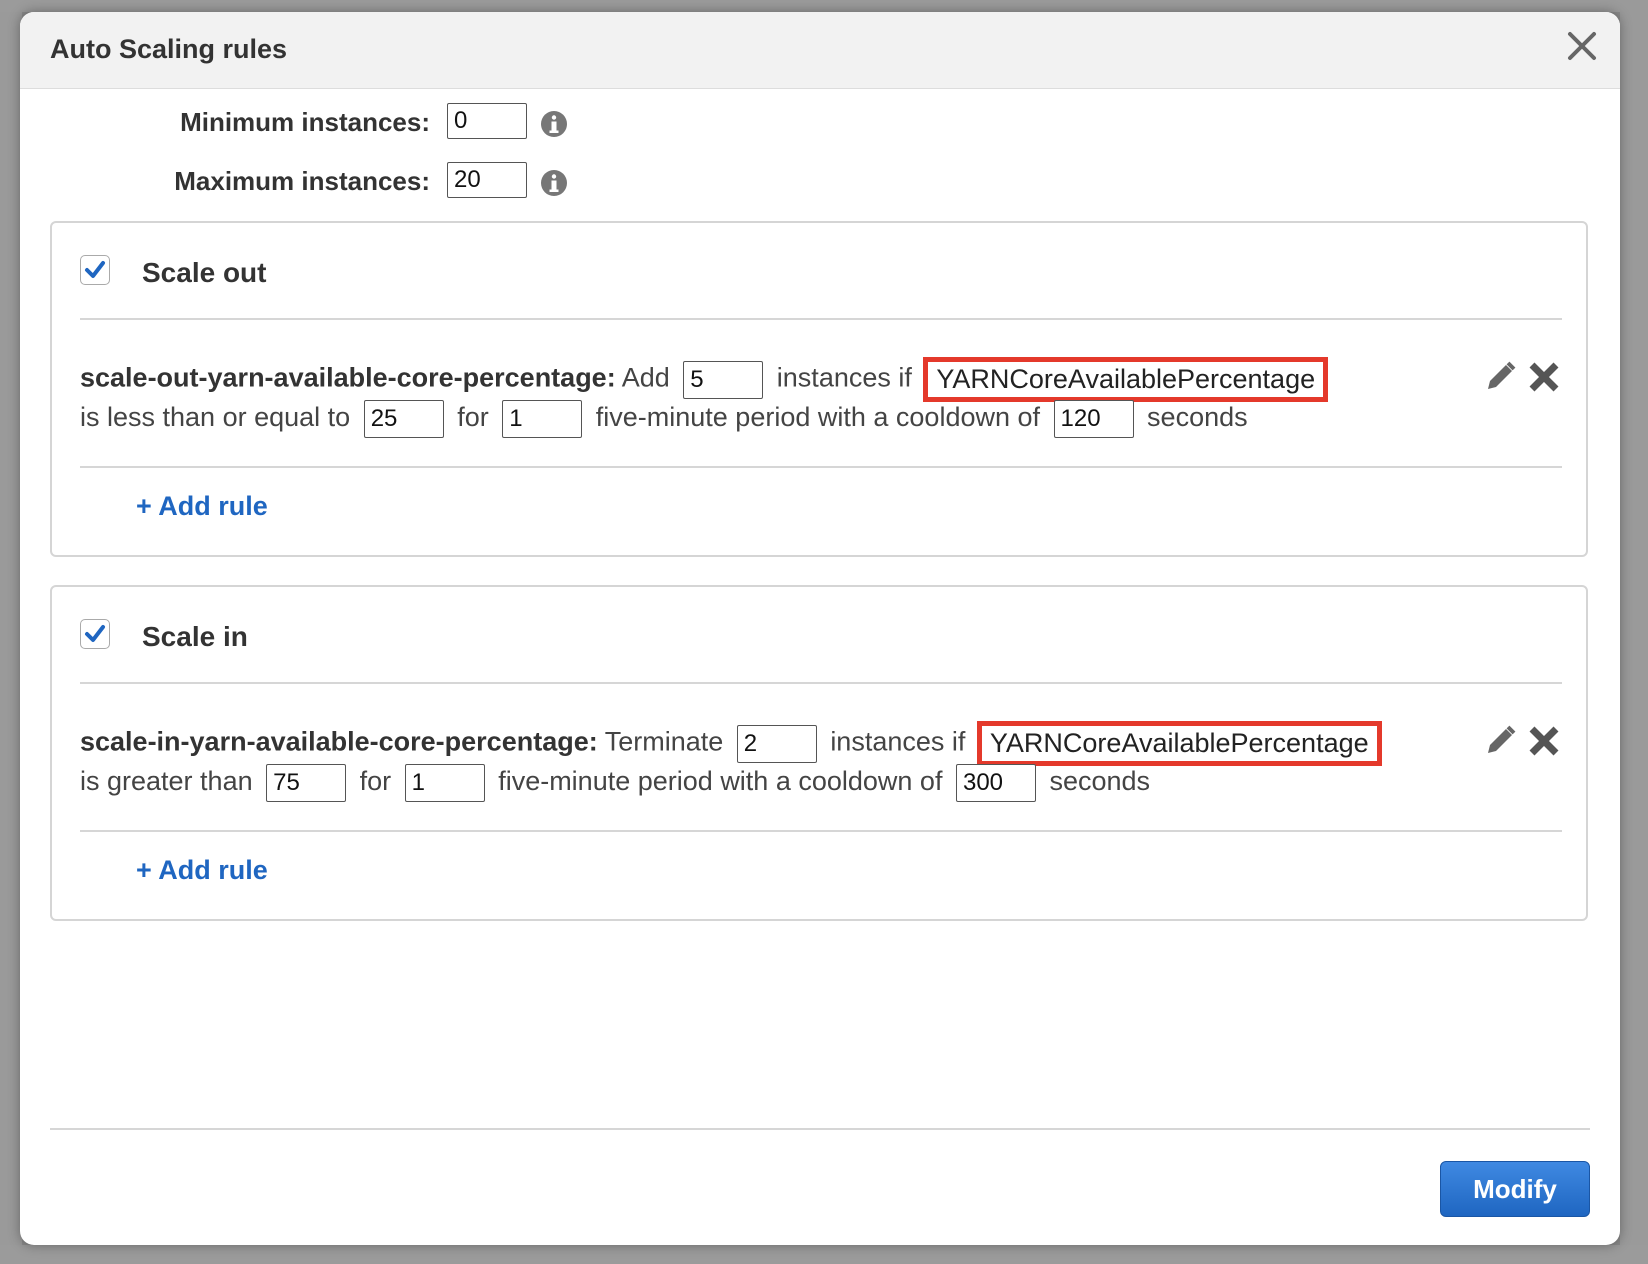 The image size is (1648, 1264). Describe the element at coordinates (824, 6) in the screenshot. I see `background-page` at that location.